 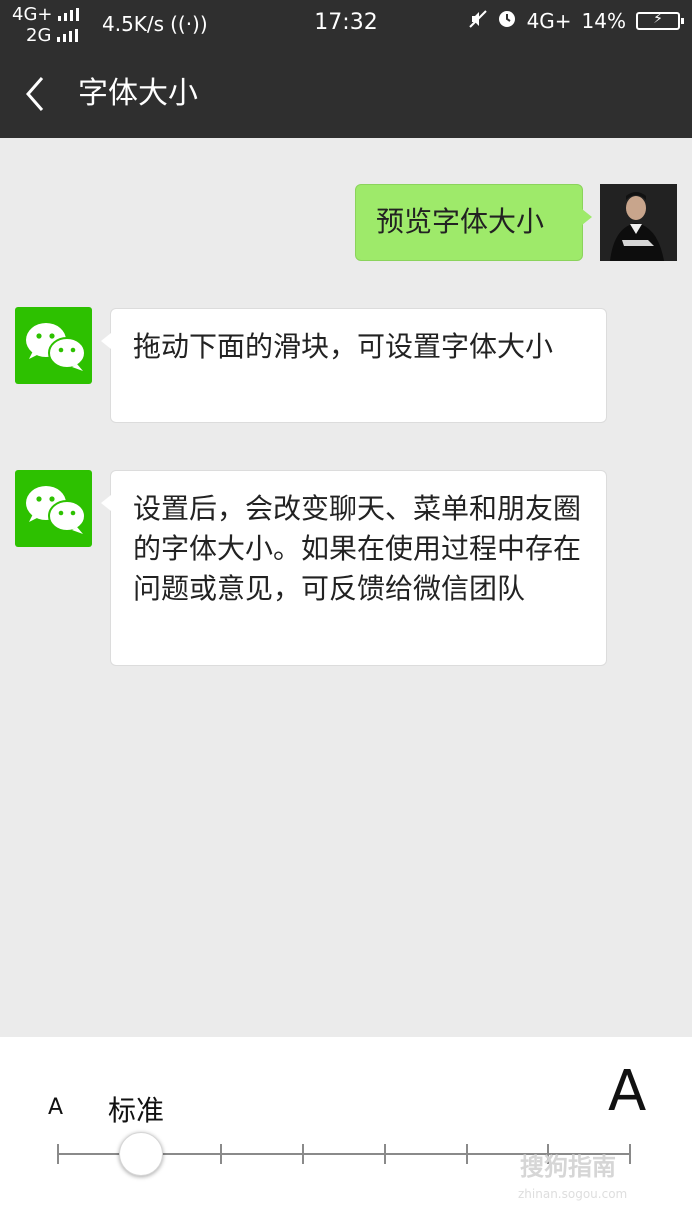 What do you see at coordinates (477, 21) in the screenshot?
I see `mute-icon` at bounding box center [477, 21].